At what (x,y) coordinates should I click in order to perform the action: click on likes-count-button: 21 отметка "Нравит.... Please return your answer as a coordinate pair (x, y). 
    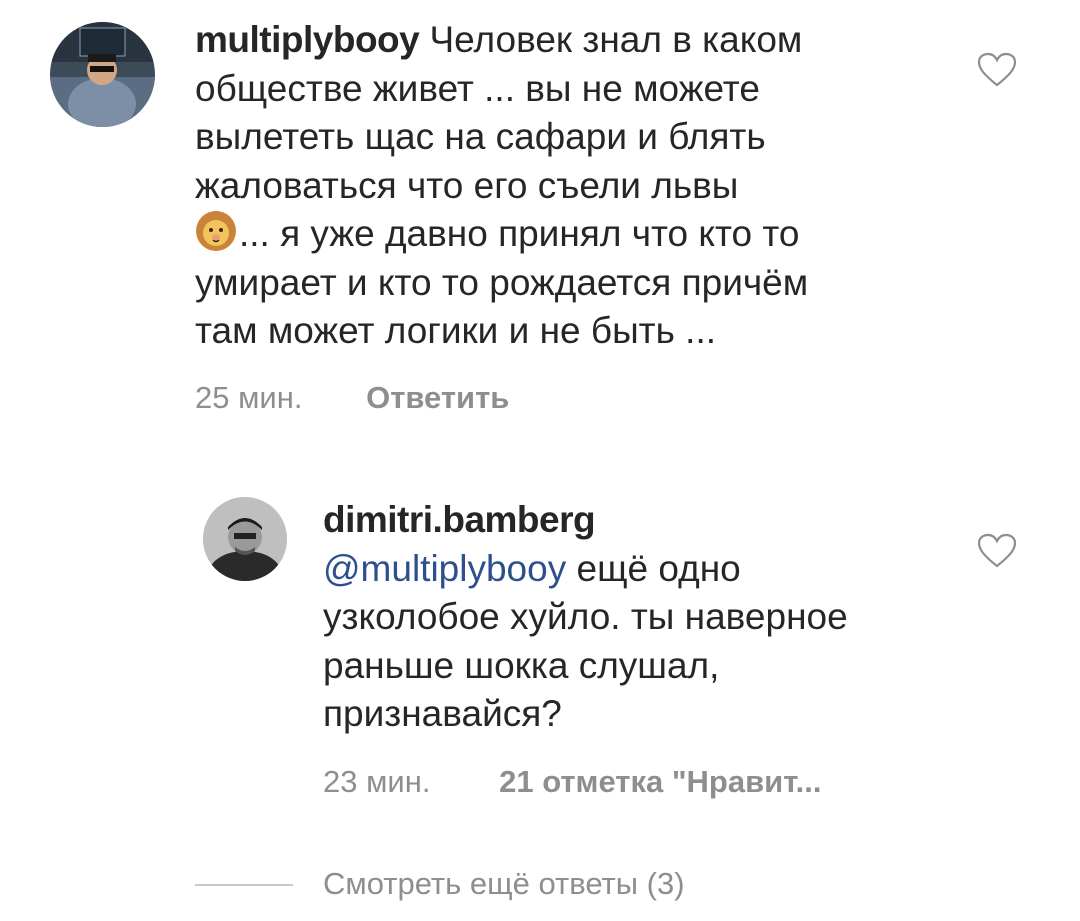
    Looking at the image, I should click on (660, 781).